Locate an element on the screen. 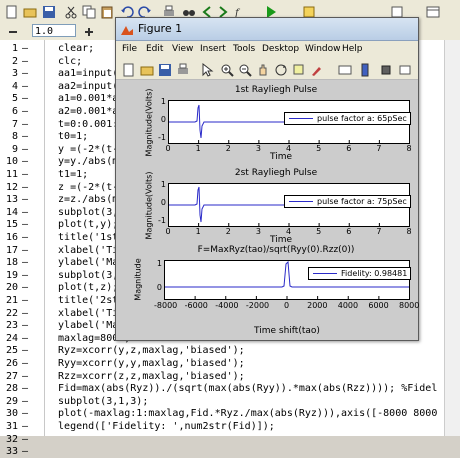  plot0-ytick-label: -1 is located at coordinates (162, 137).